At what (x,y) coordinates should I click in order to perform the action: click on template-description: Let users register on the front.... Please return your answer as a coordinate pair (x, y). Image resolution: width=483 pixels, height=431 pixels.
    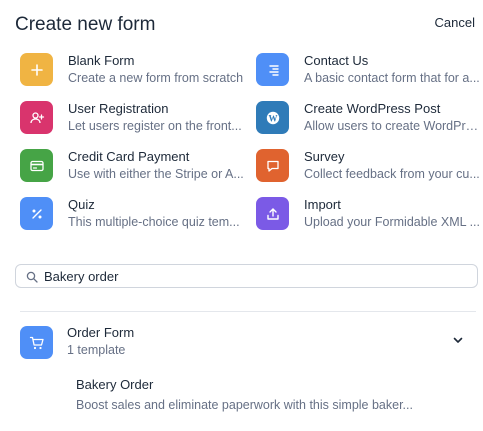
    Looking at the image, I should click on (155, 126).